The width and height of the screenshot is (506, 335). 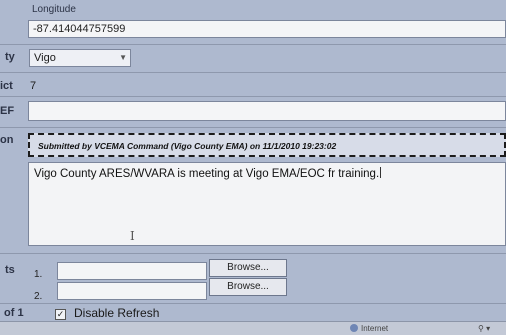 What do you see at coordinates (132, 236) in the screenshot?
I see `ibeam-cursor-icon: I` at bounding box center [132, 236].